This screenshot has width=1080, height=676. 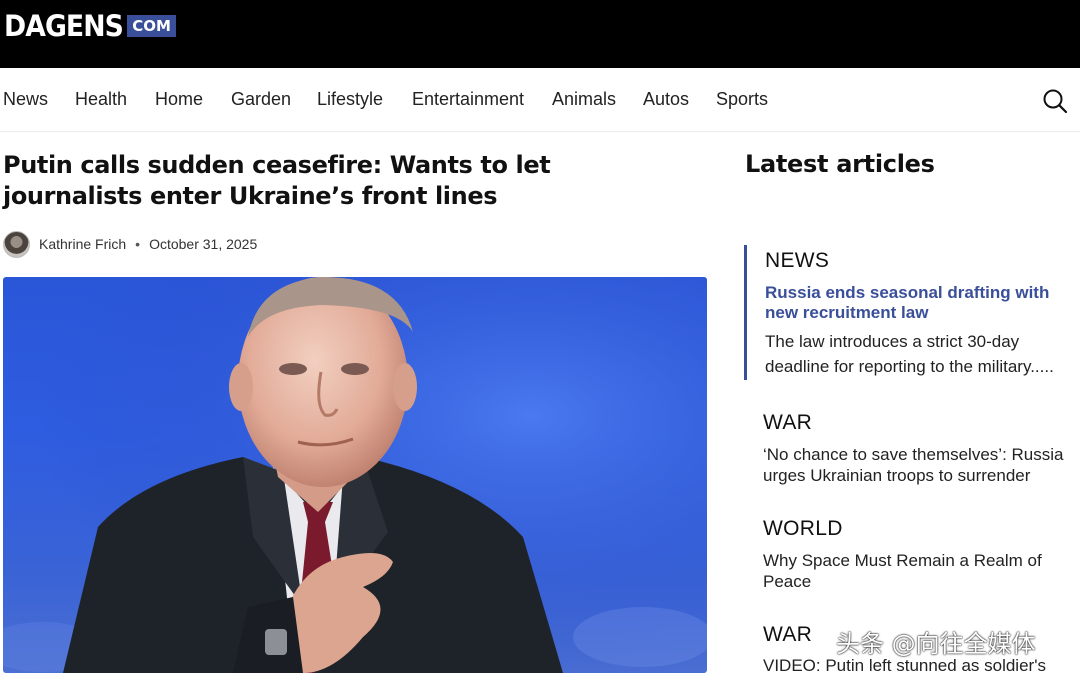 I want to click on nav-item-health: Health, so click(x=101, y=99).